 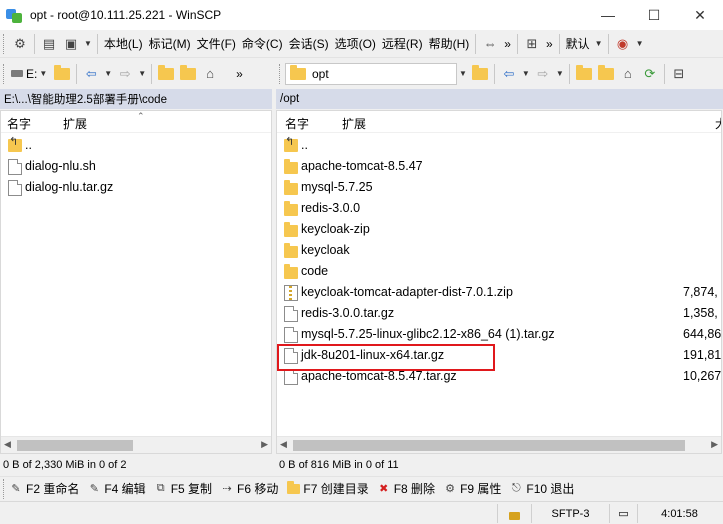 I want to click on refresh-icon: ⟳, so click(x=650, y=74).